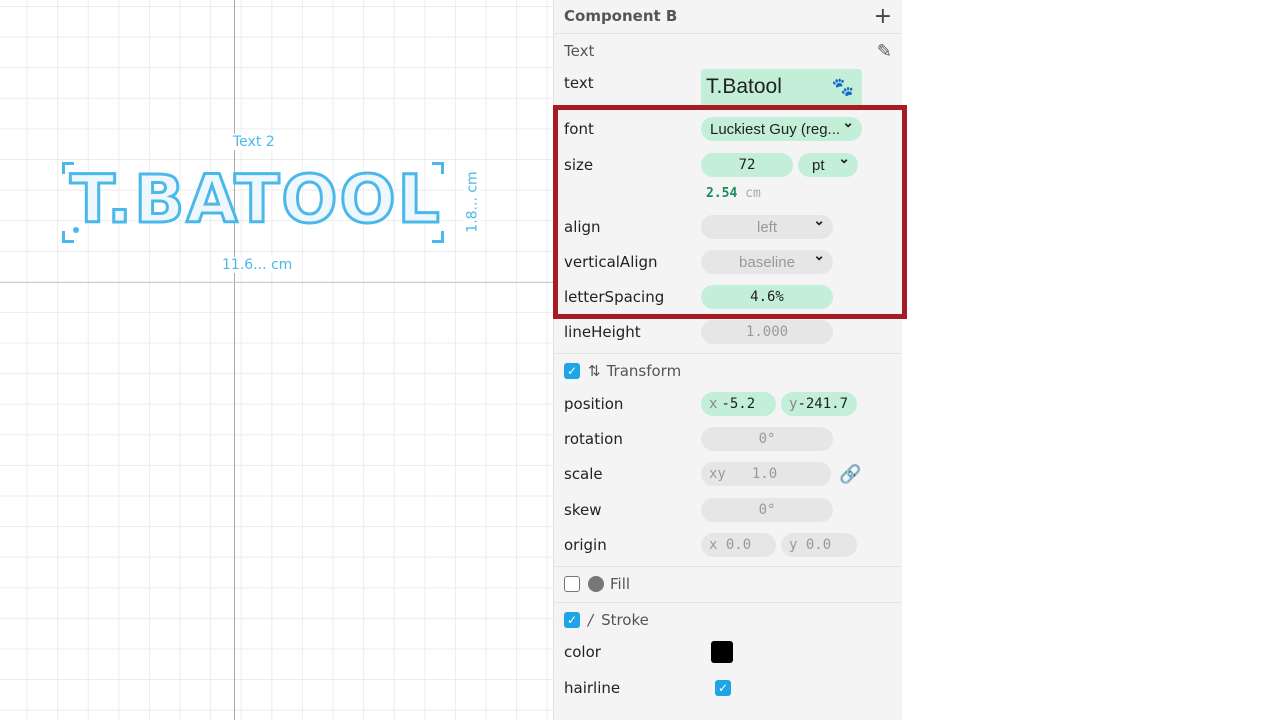 Image resolution: width=1280 pixels, height=720 pixels. What do you see at coordinates (592, 688) in the screenshot?
I see `hairline-label: hairline` at bounding box center [592, 688].